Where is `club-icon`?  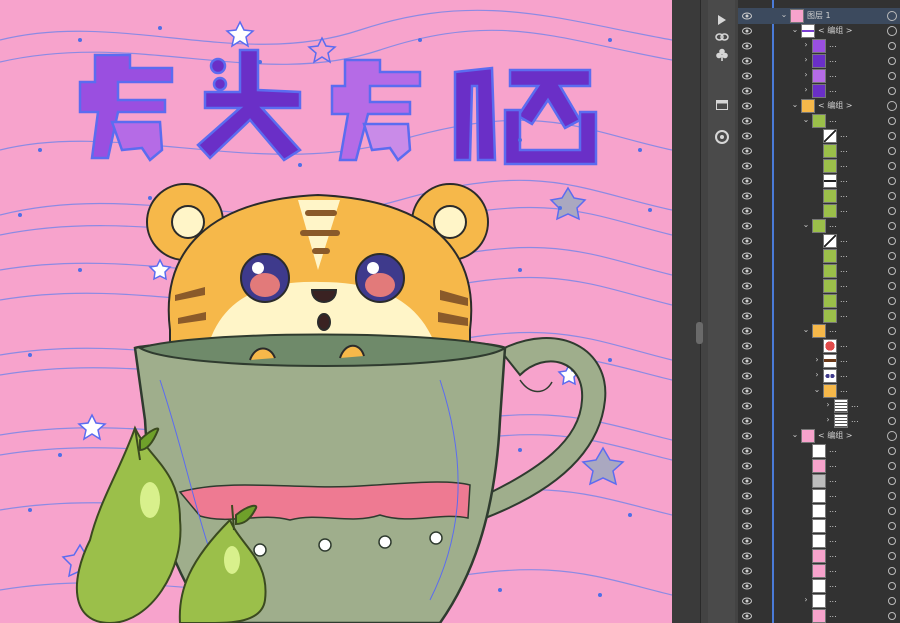
club-icon is located at coordinates (721, 55).